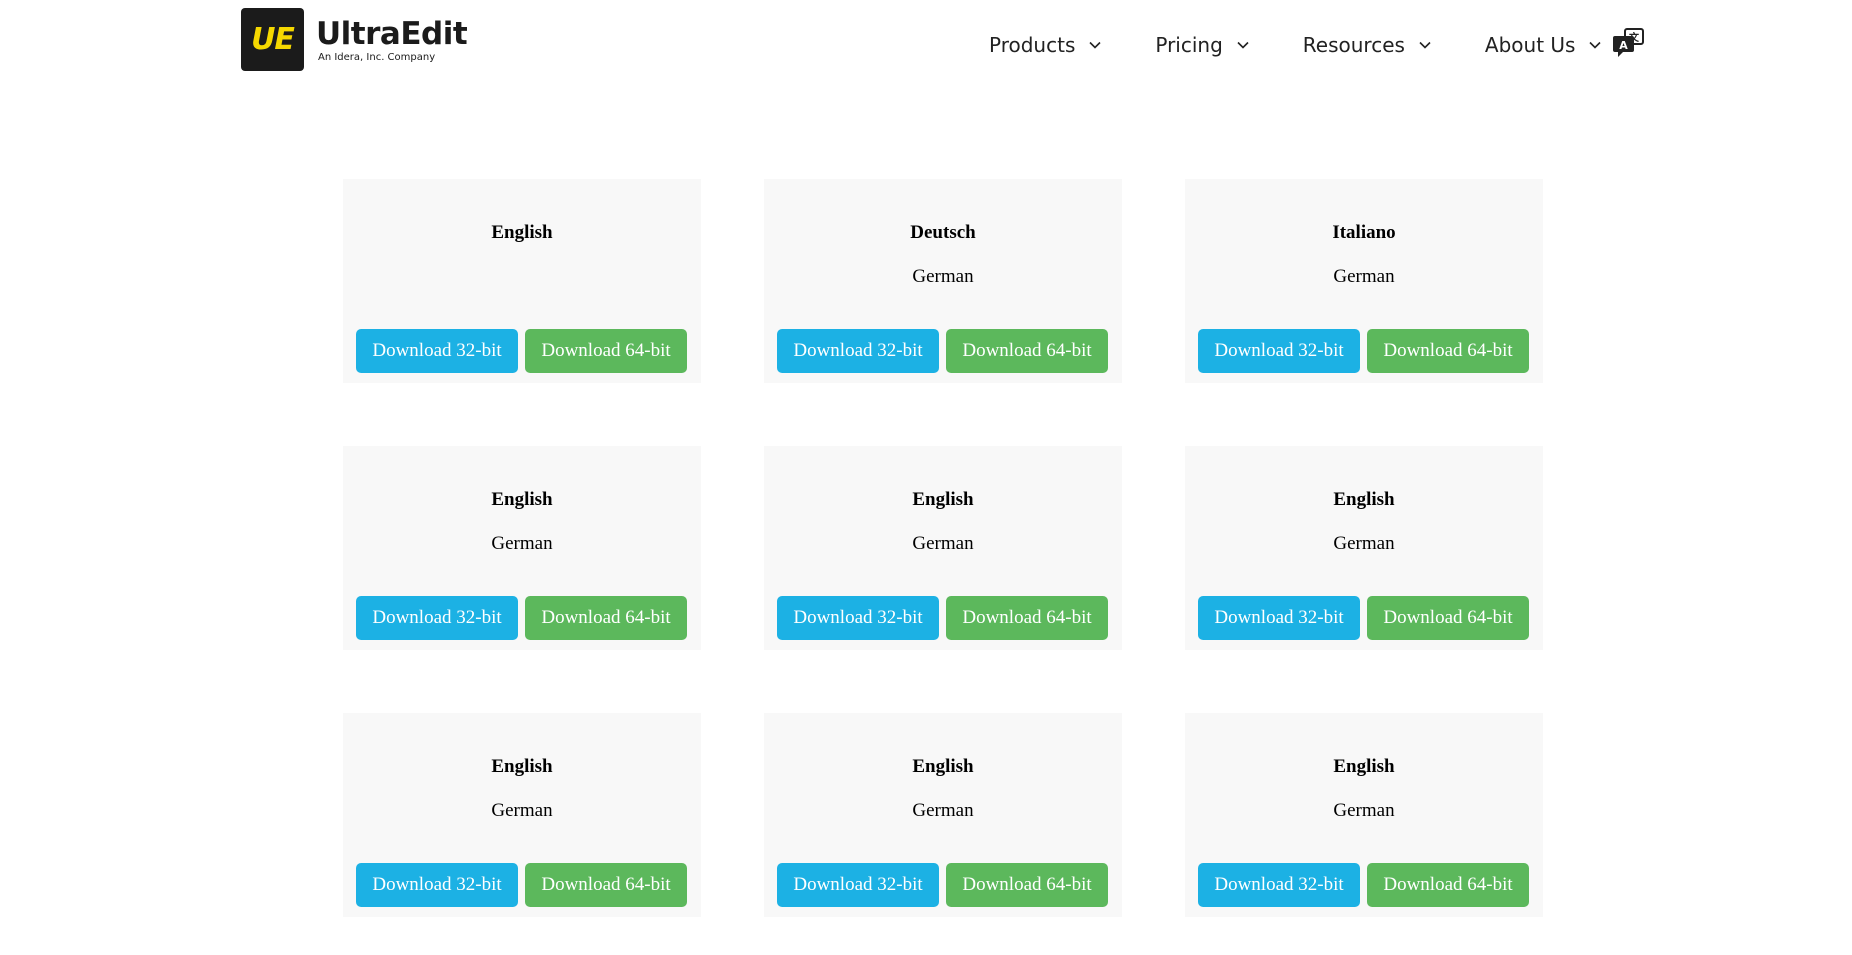 Image resolution: width=1852 pixels, height=955 pixels. What do you see at coordinates (1189, 45) in the screenshot?
I see `nav-pricing-label: Pricing` at bounding box center [1189, 45].